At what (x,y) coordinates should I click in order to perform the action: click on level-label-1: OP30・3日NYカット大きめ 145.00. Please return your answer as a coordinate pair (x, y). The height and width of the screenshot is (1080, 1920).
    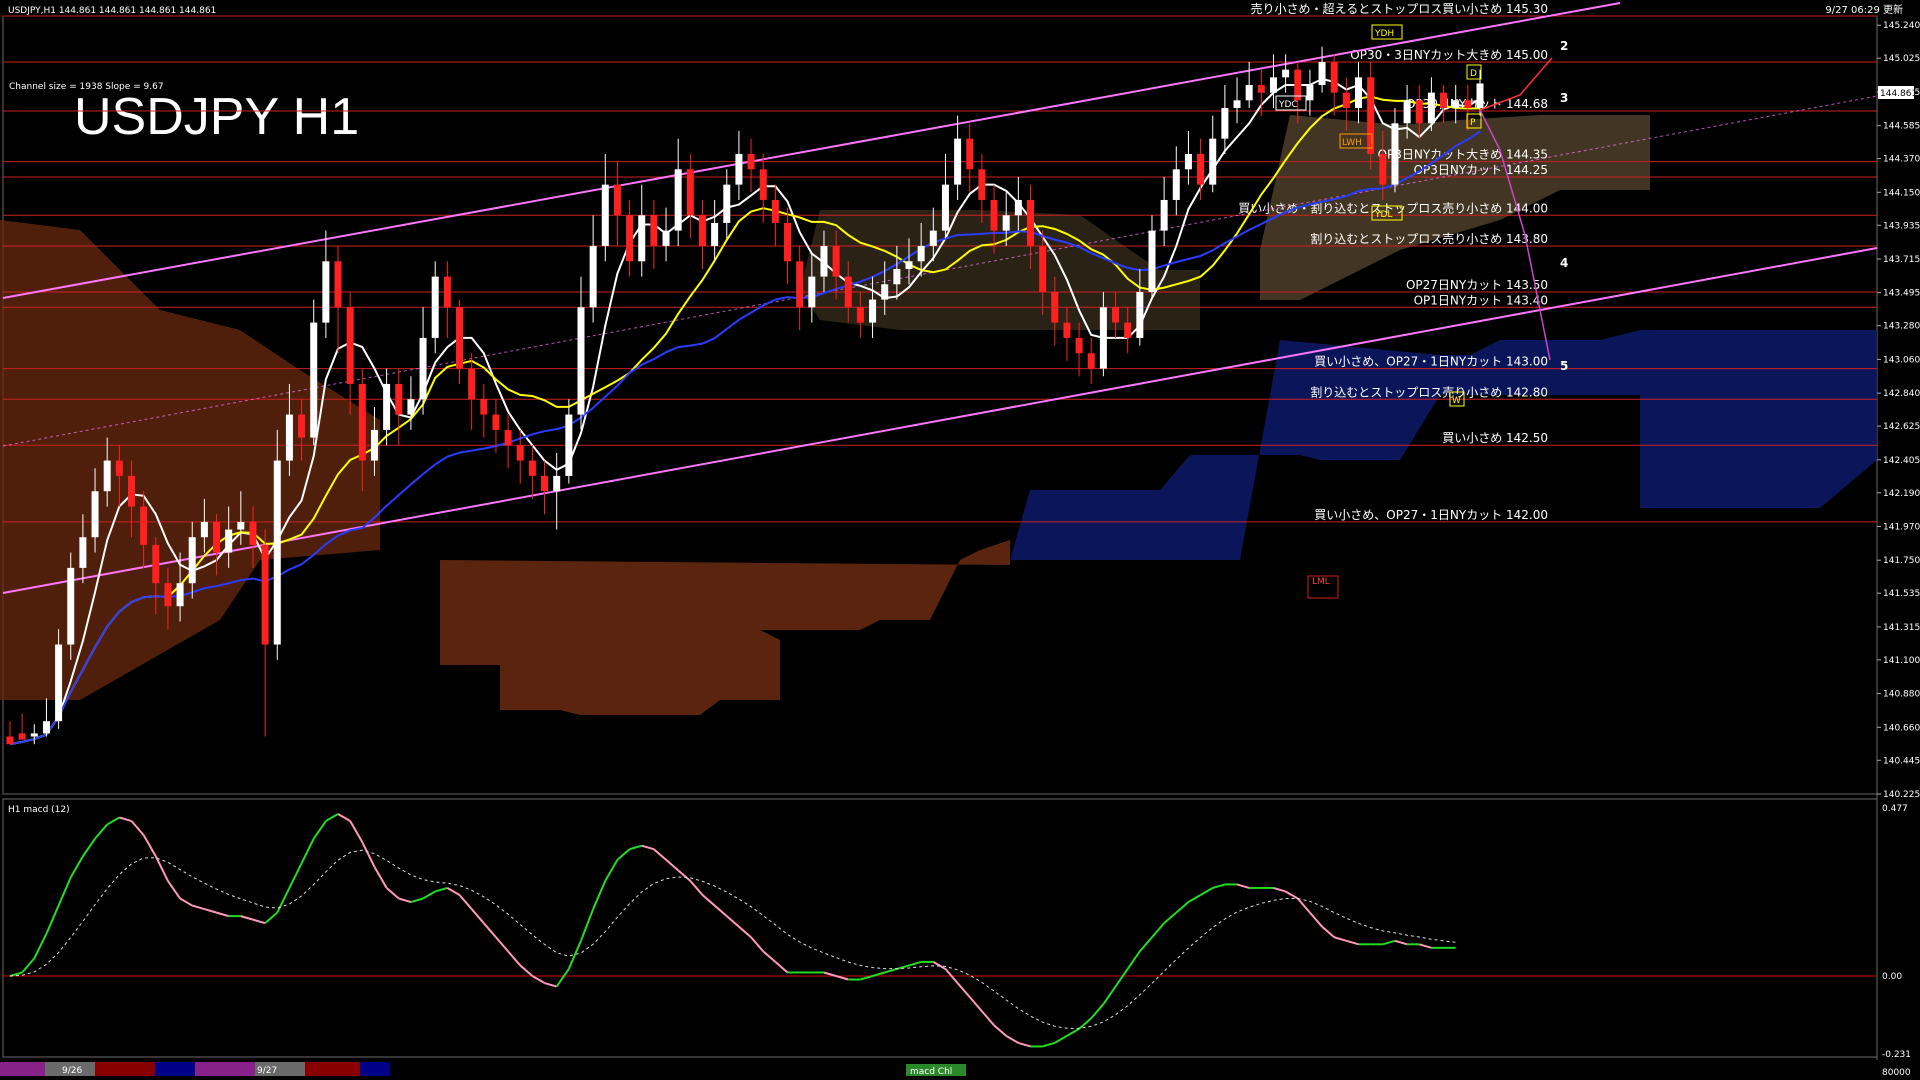
    Looking at the image, I should click on (1449, 55).